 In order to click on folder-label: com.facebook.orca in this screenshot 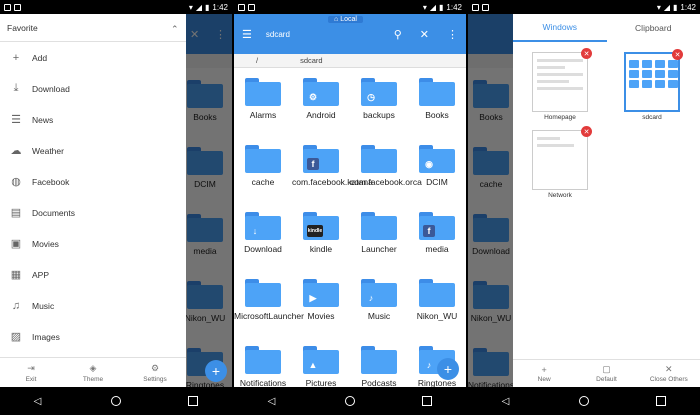, I will do `click(386, 182)`.